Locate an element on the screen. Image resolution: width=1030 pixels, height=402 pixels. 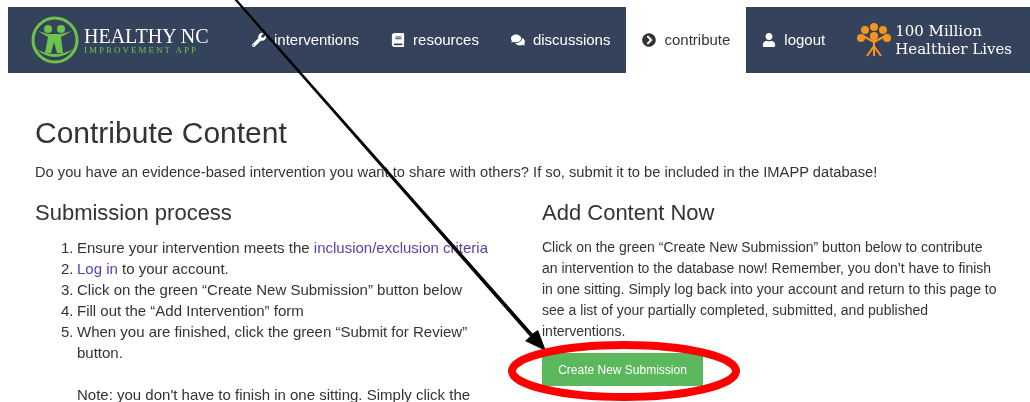
step-number: 2. is located at coordinates (68, 269).